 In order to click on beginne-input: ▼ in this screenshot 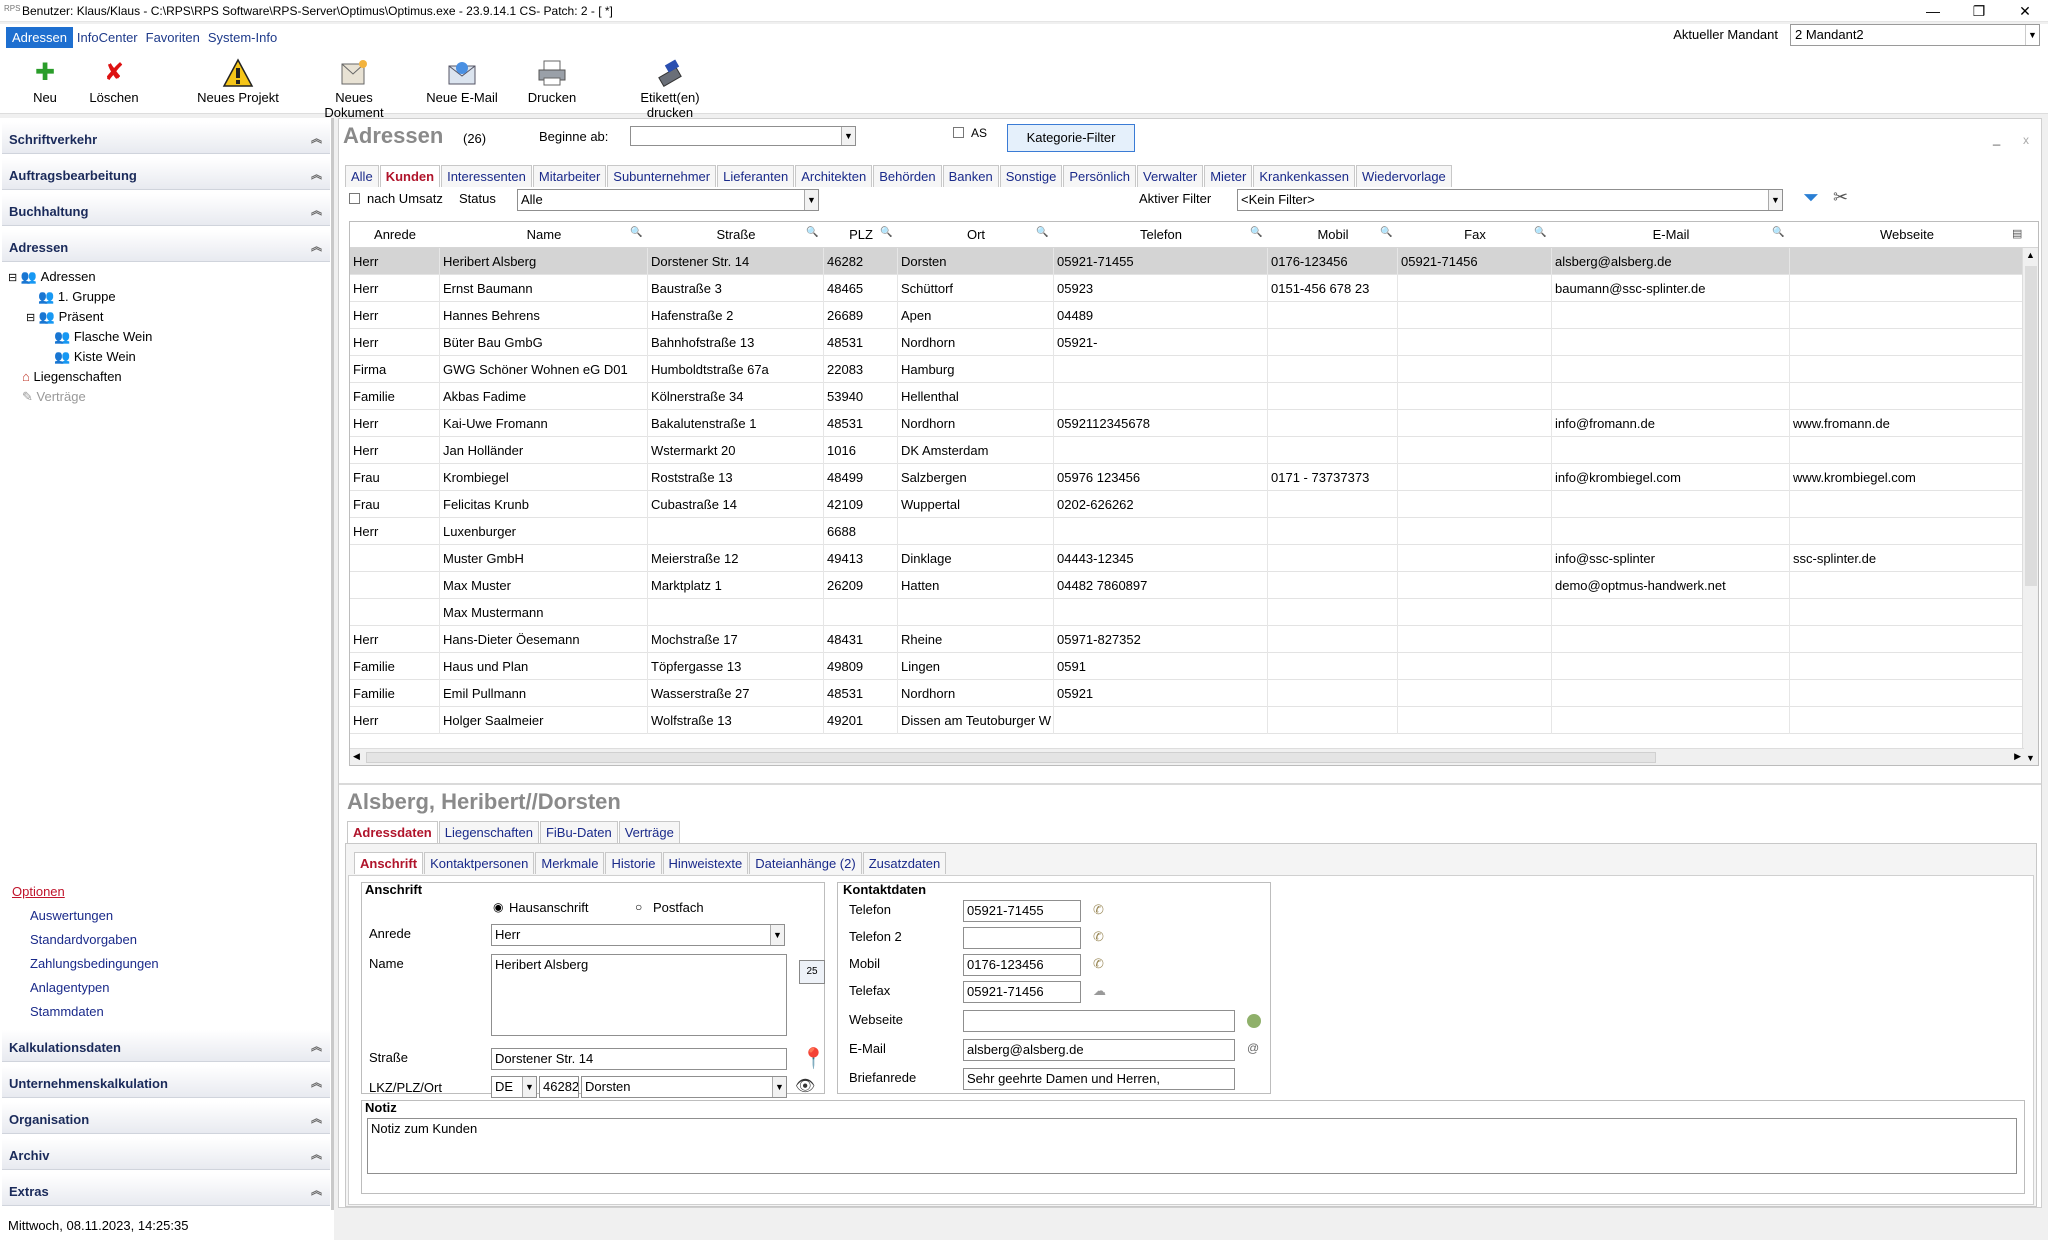, I will do `click(743, 136)`.